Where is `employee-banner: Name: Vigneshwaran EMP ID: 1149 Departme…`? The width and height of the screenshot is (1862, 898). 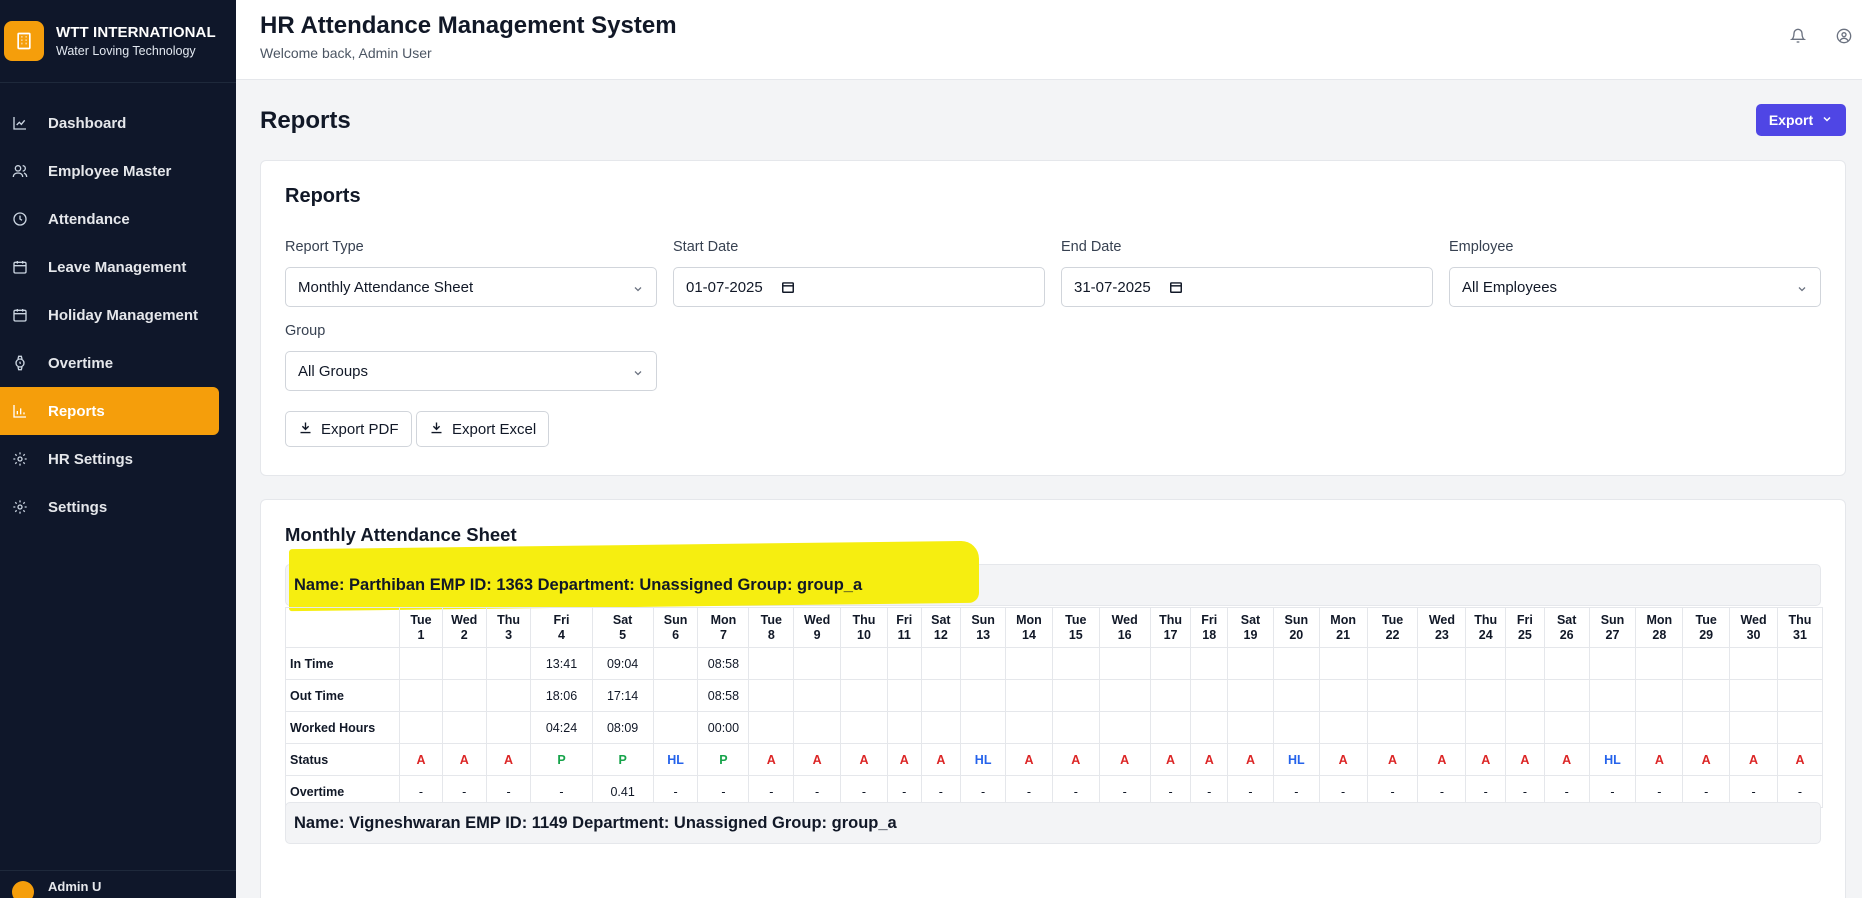
employee-banner: Name: Vigneshwaran EMP ID: 1149 Departme… is located at coordinates (1053, 823).